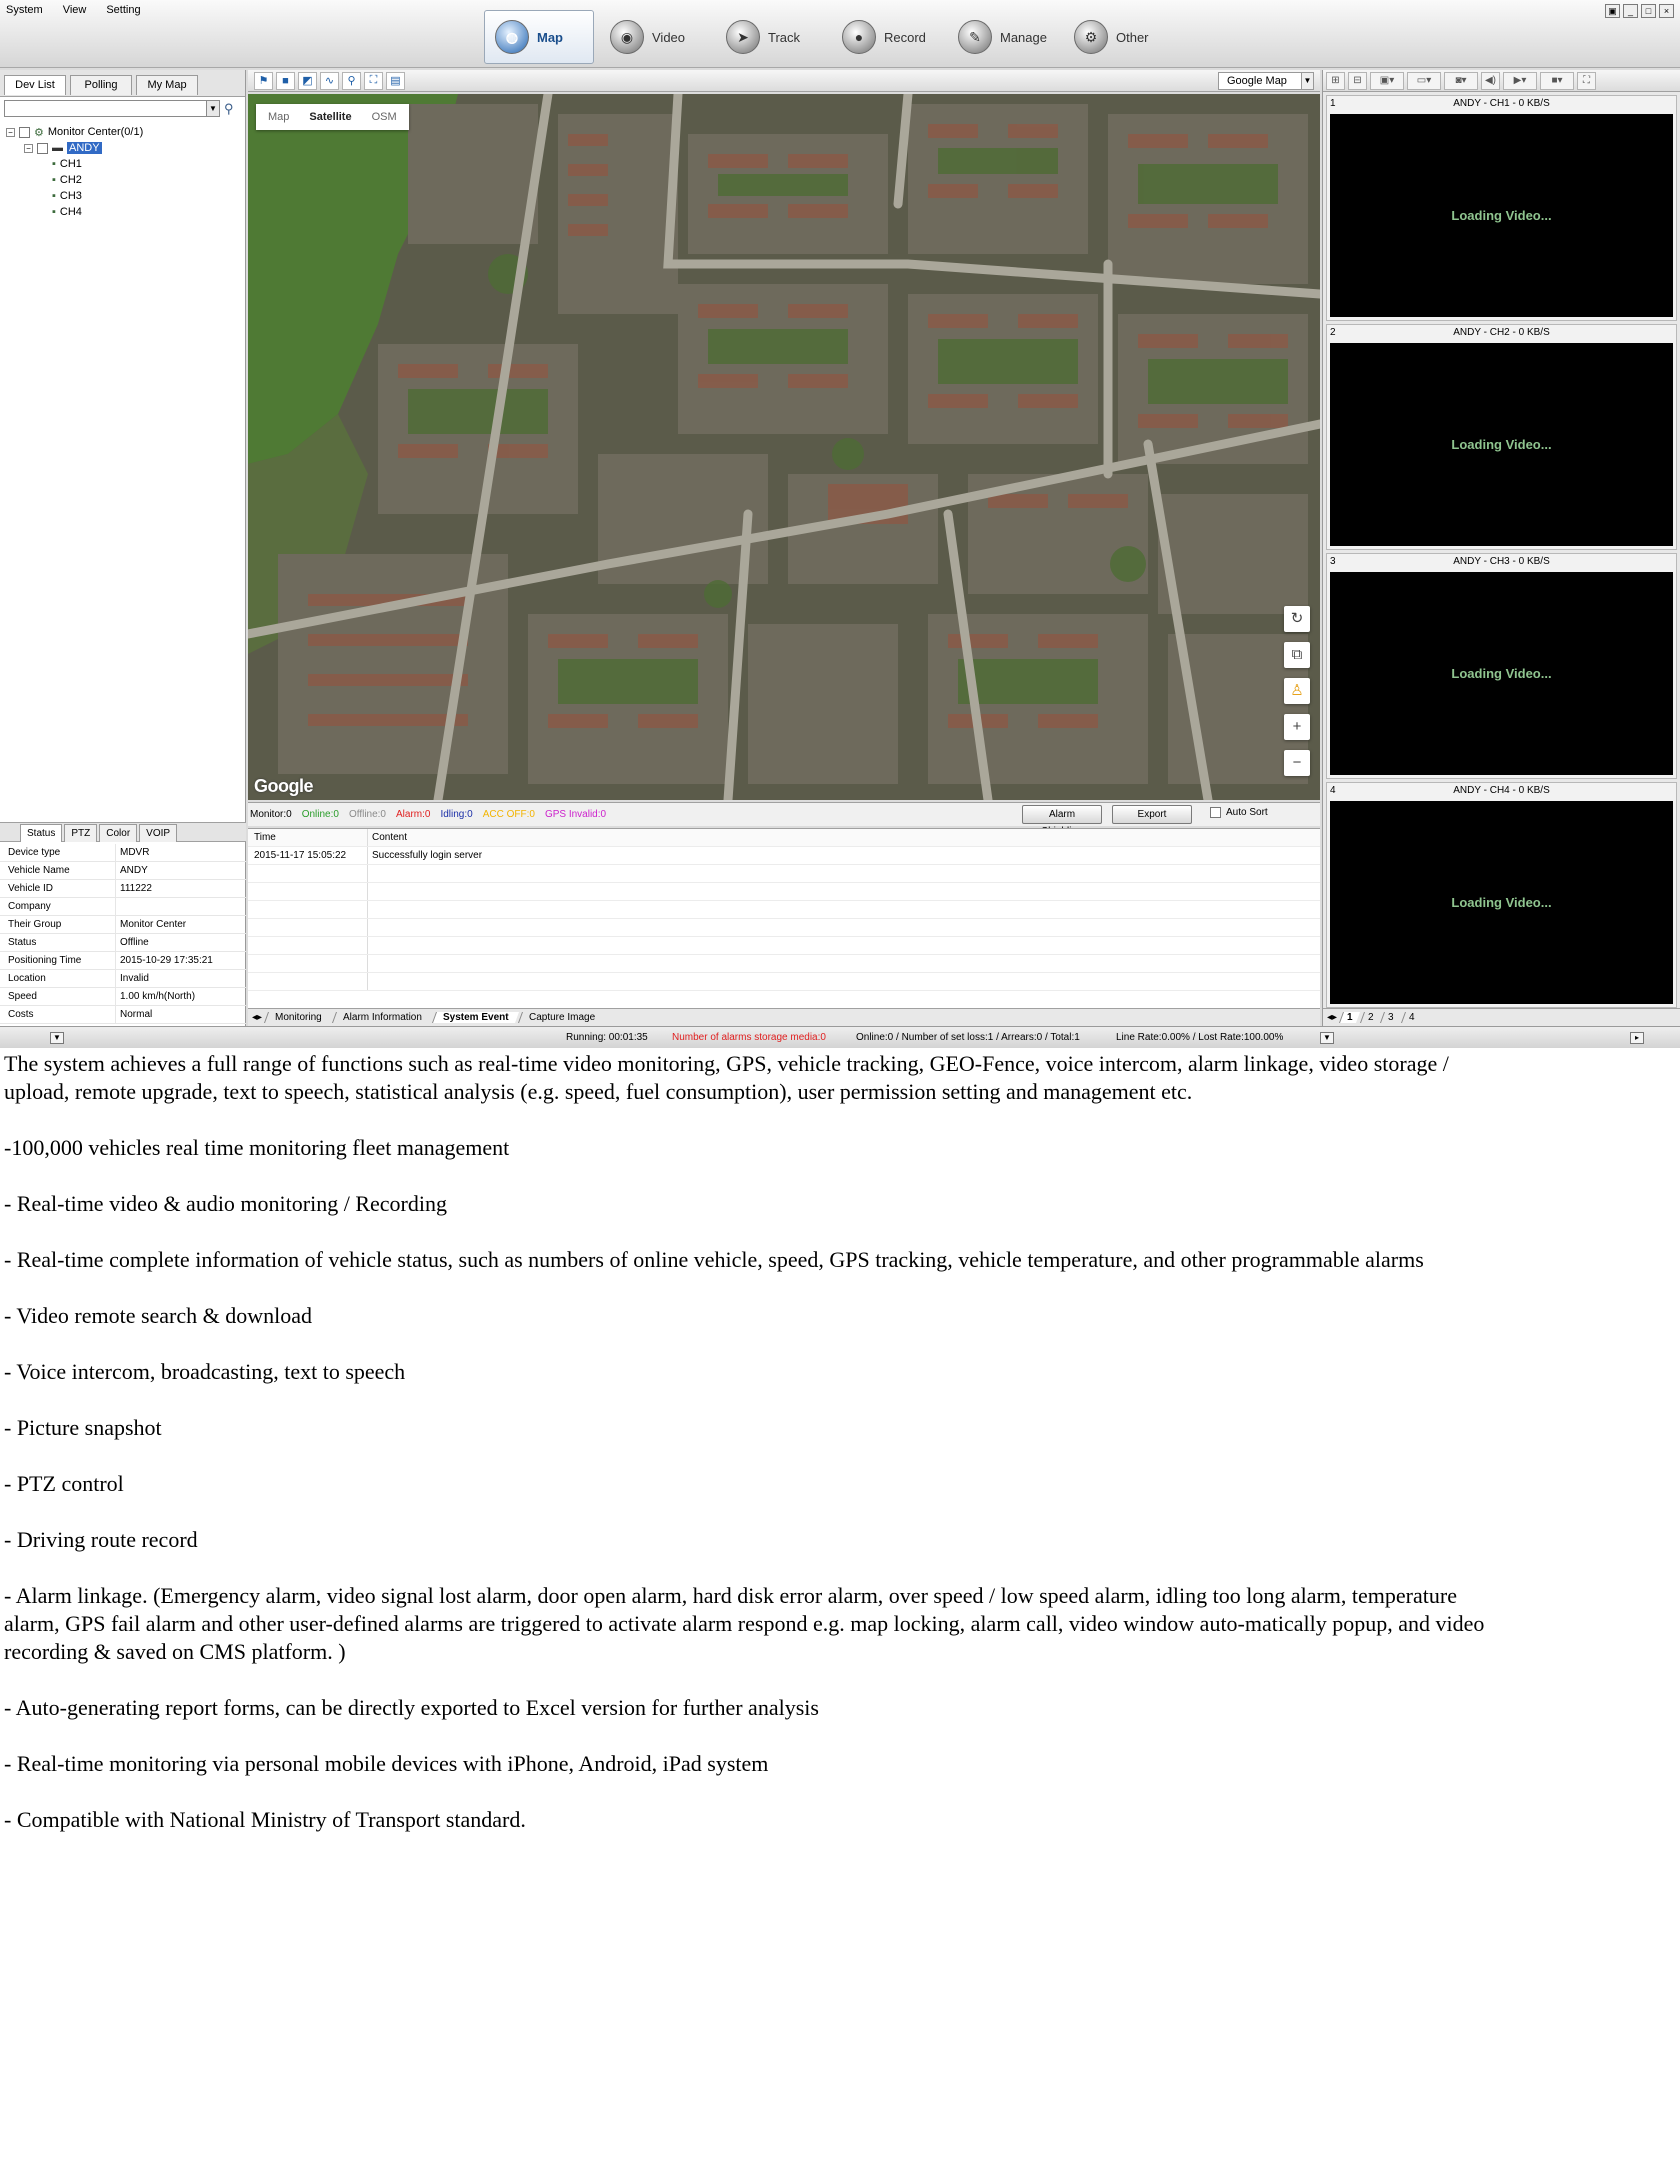  Describe the element at coordinates (1520, 80) in the screenshot. I see `play-icon: ▶▾` at that location.